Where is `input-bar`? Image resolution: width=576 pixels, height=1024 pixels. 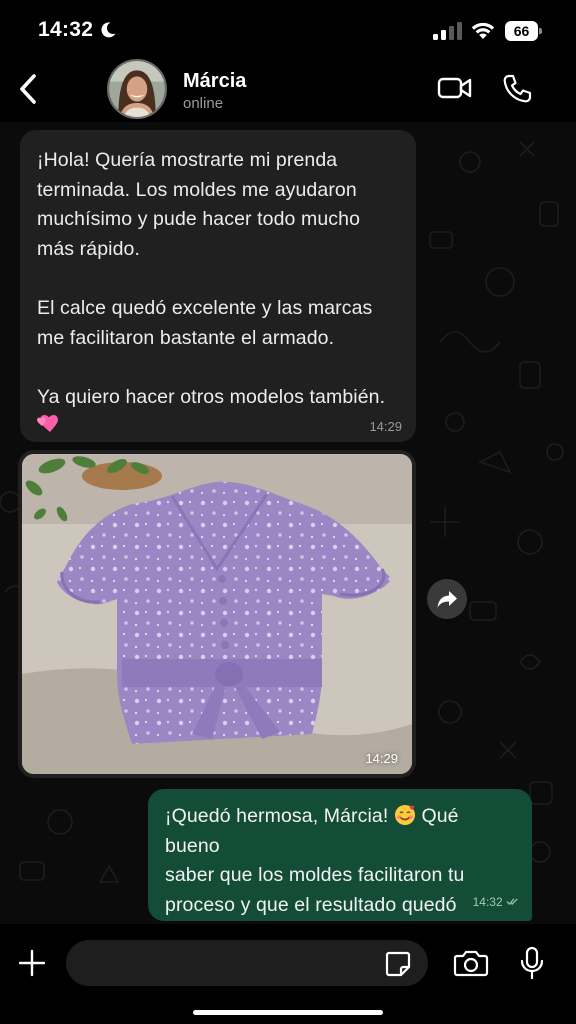
input-bar is located at coordinates (288, 974).